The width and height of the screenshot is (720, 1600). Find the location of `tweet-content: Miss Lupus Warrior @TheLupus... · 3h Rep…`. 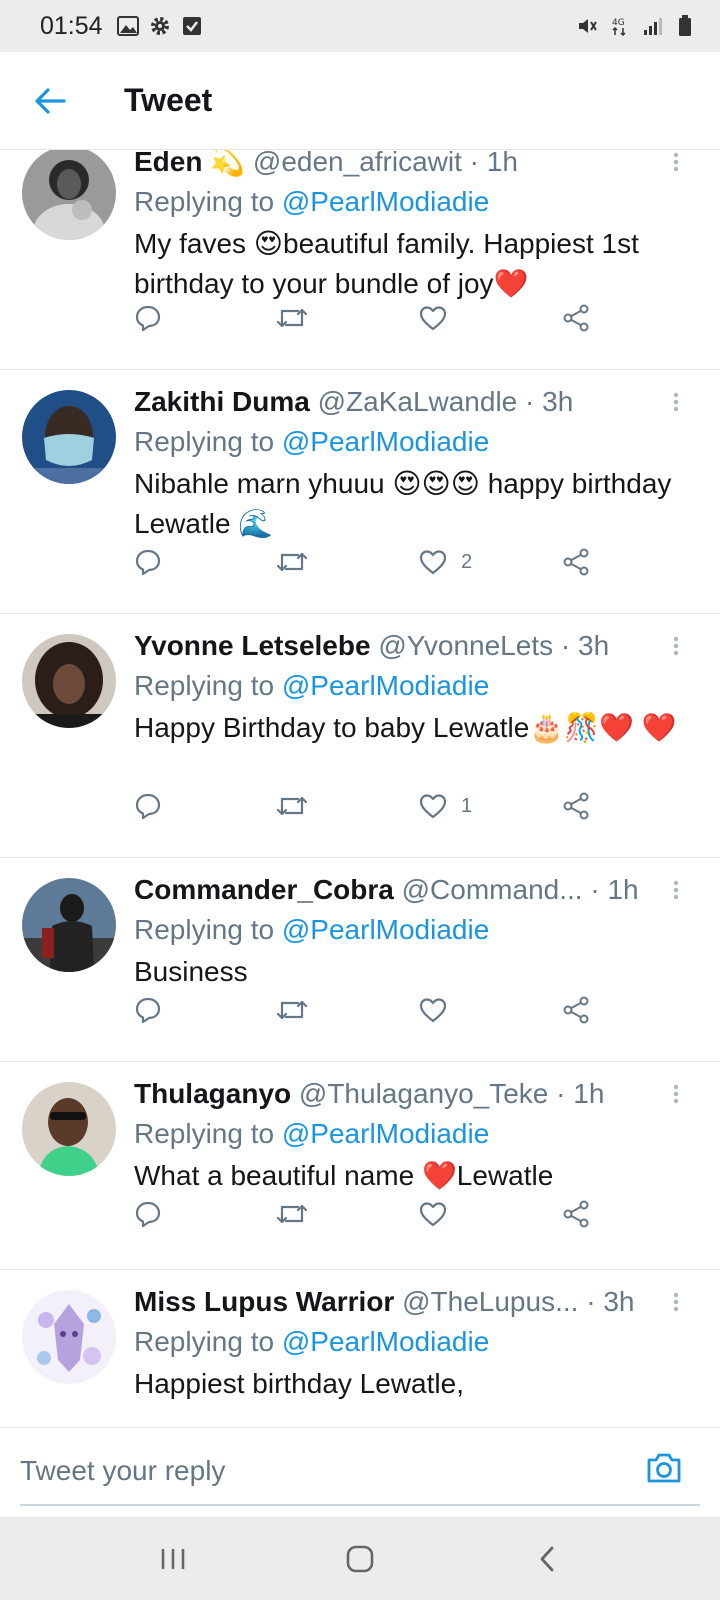

tweet-content: Miss Lupus Warrior @TheLupus... · 3h Rep… is located at coordinates (415, 1343).